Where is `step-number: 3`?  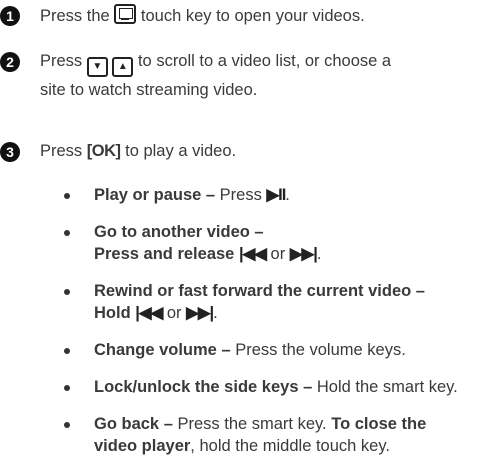 step-number: 3 is located at coordinates (10, 152).